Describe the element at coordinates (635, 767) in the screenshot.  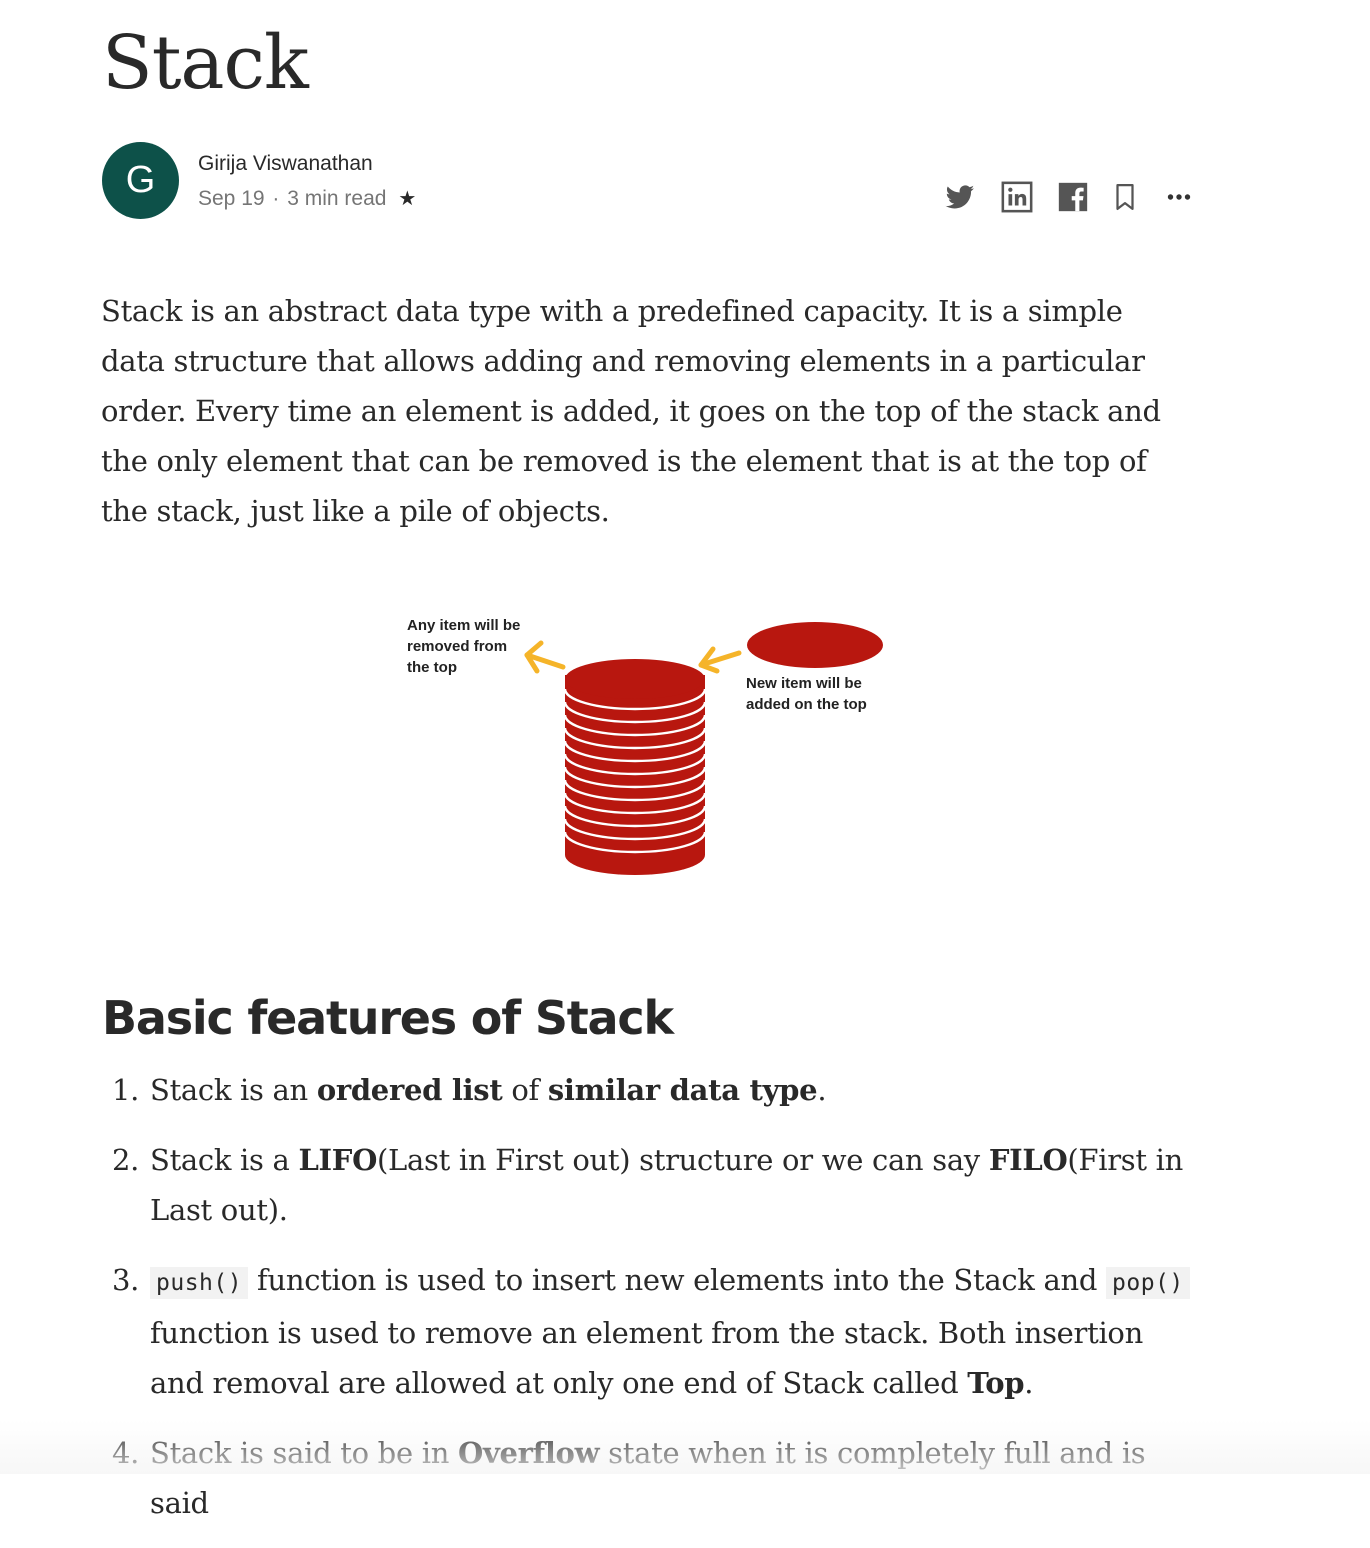
I see `stack-discs` at that location.